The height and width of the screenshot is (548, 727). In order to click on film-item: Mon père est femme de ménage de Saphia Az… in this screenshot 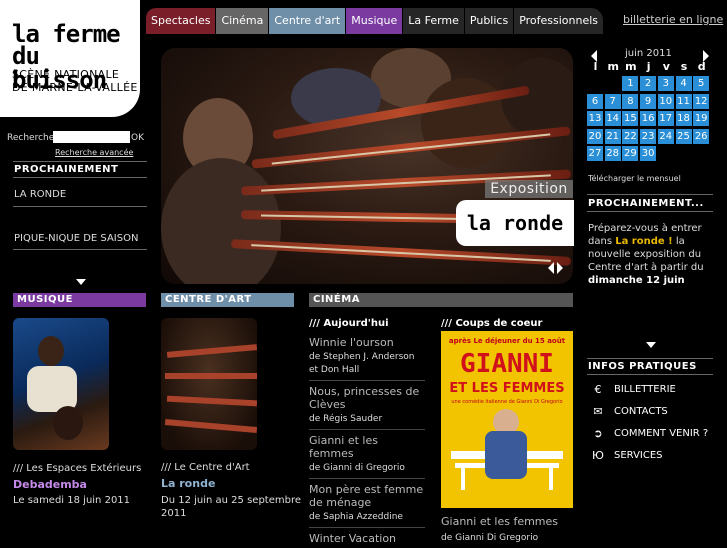, I will do `click(367, 503)`.